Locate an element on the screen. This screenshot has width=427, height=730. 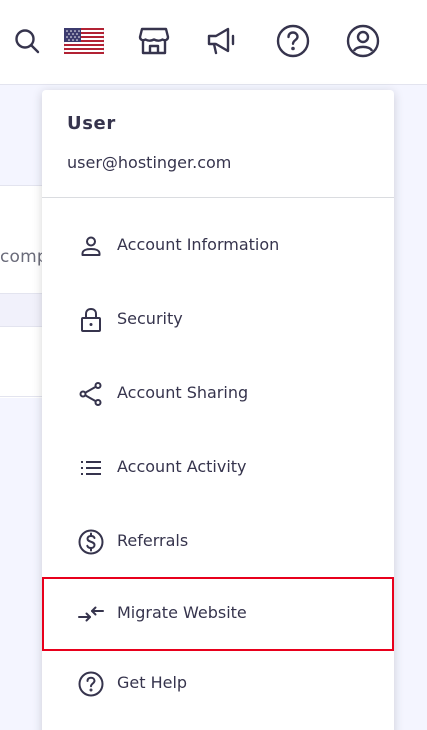
migrate-arrows-icon is located at coordinates (91, 614).